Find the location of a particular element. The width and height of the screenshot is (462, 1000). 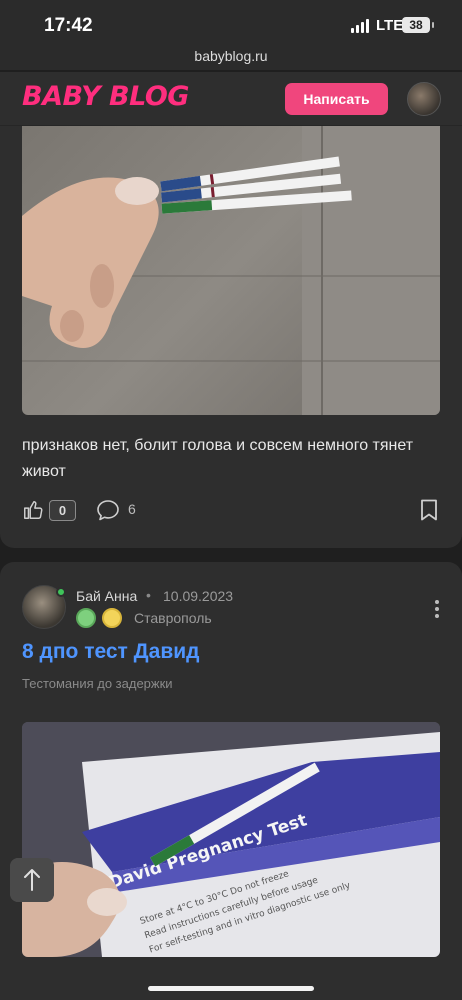

author-city: Ставрополь is located at coordinates (173, 618).